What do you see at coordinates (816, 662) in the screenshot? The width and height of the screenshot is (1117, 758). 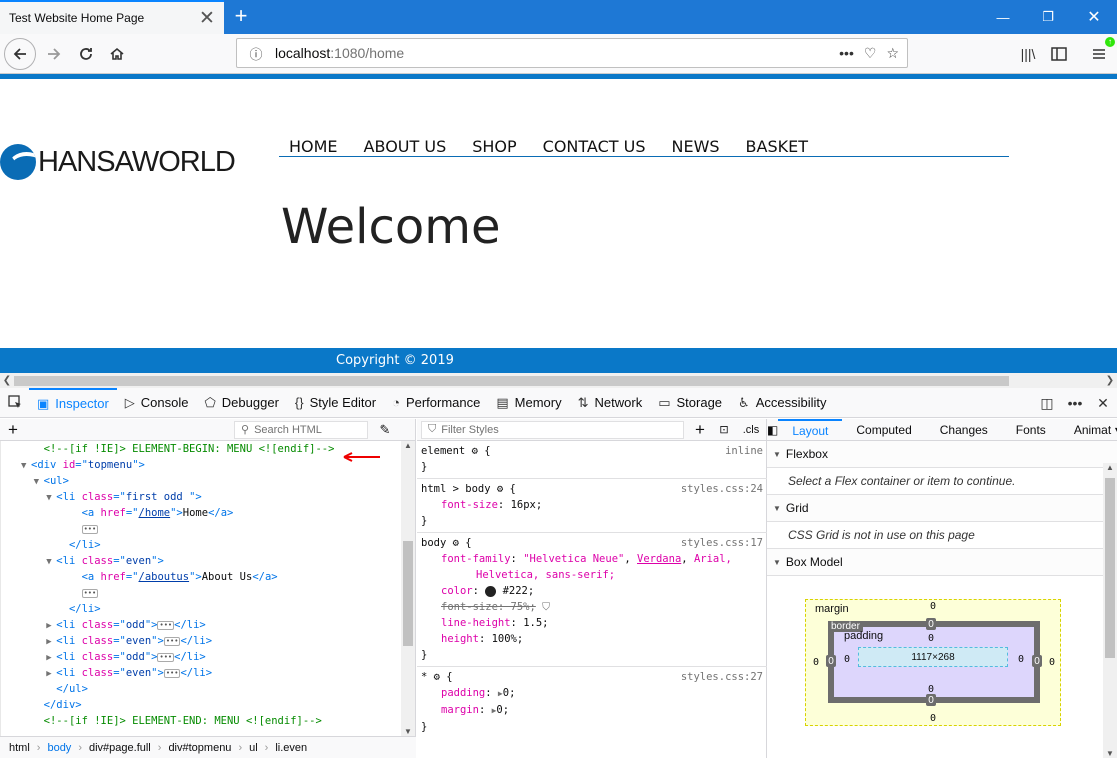 I see `margin-left-value: 0` at bounding box center [816, 662].